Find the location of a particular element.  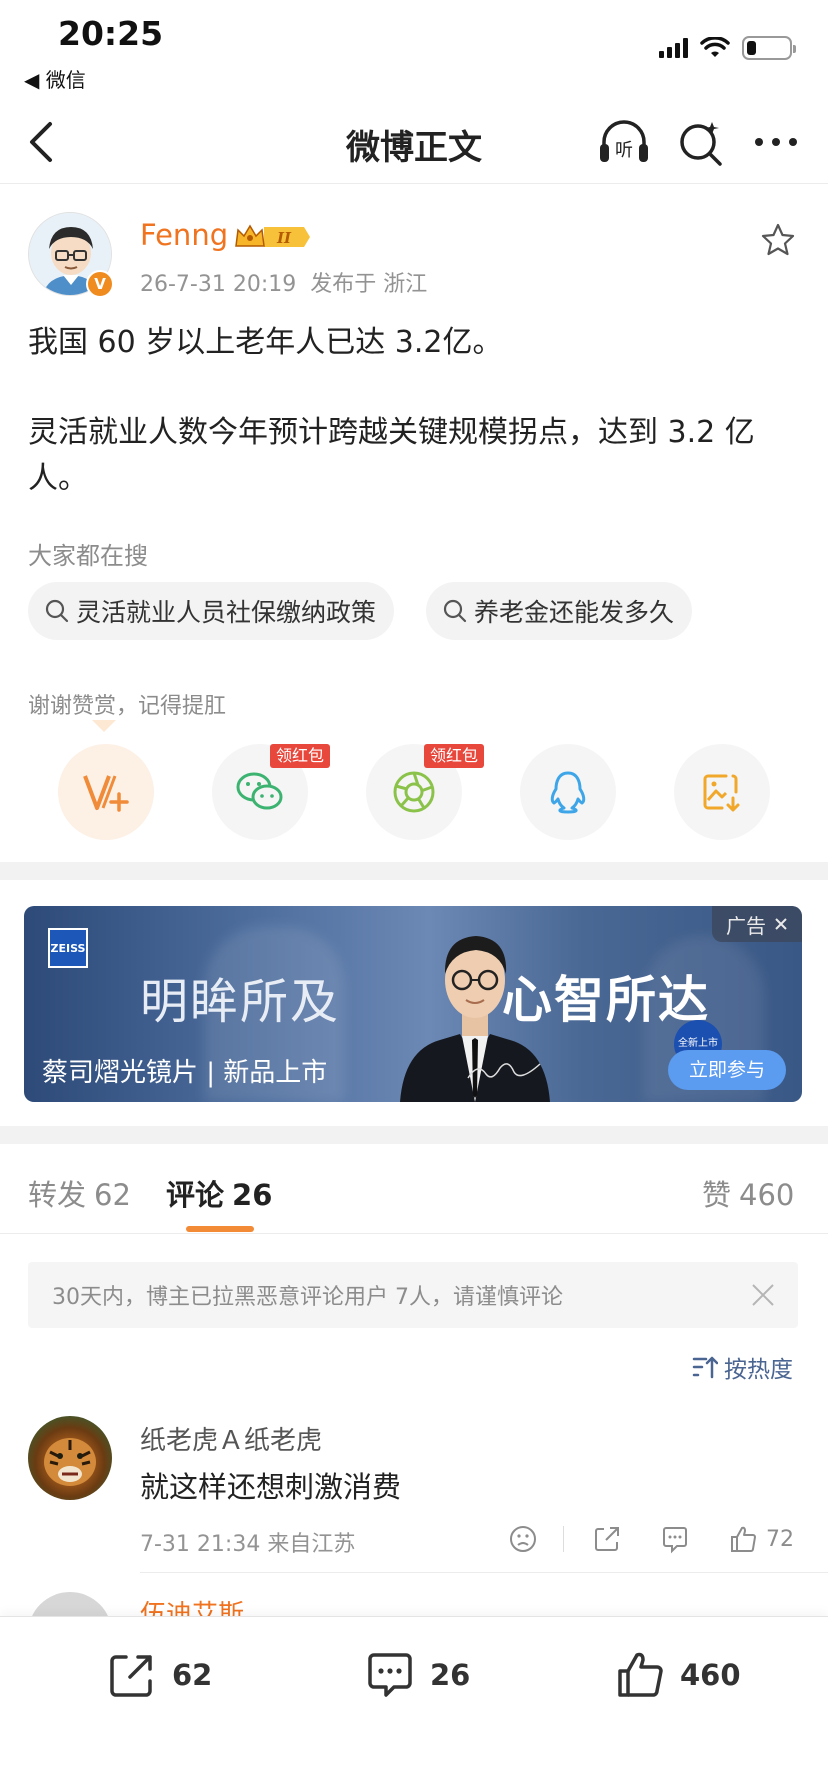

chip-label: 养老金还能发多久 is located at coordinates (574, 612).